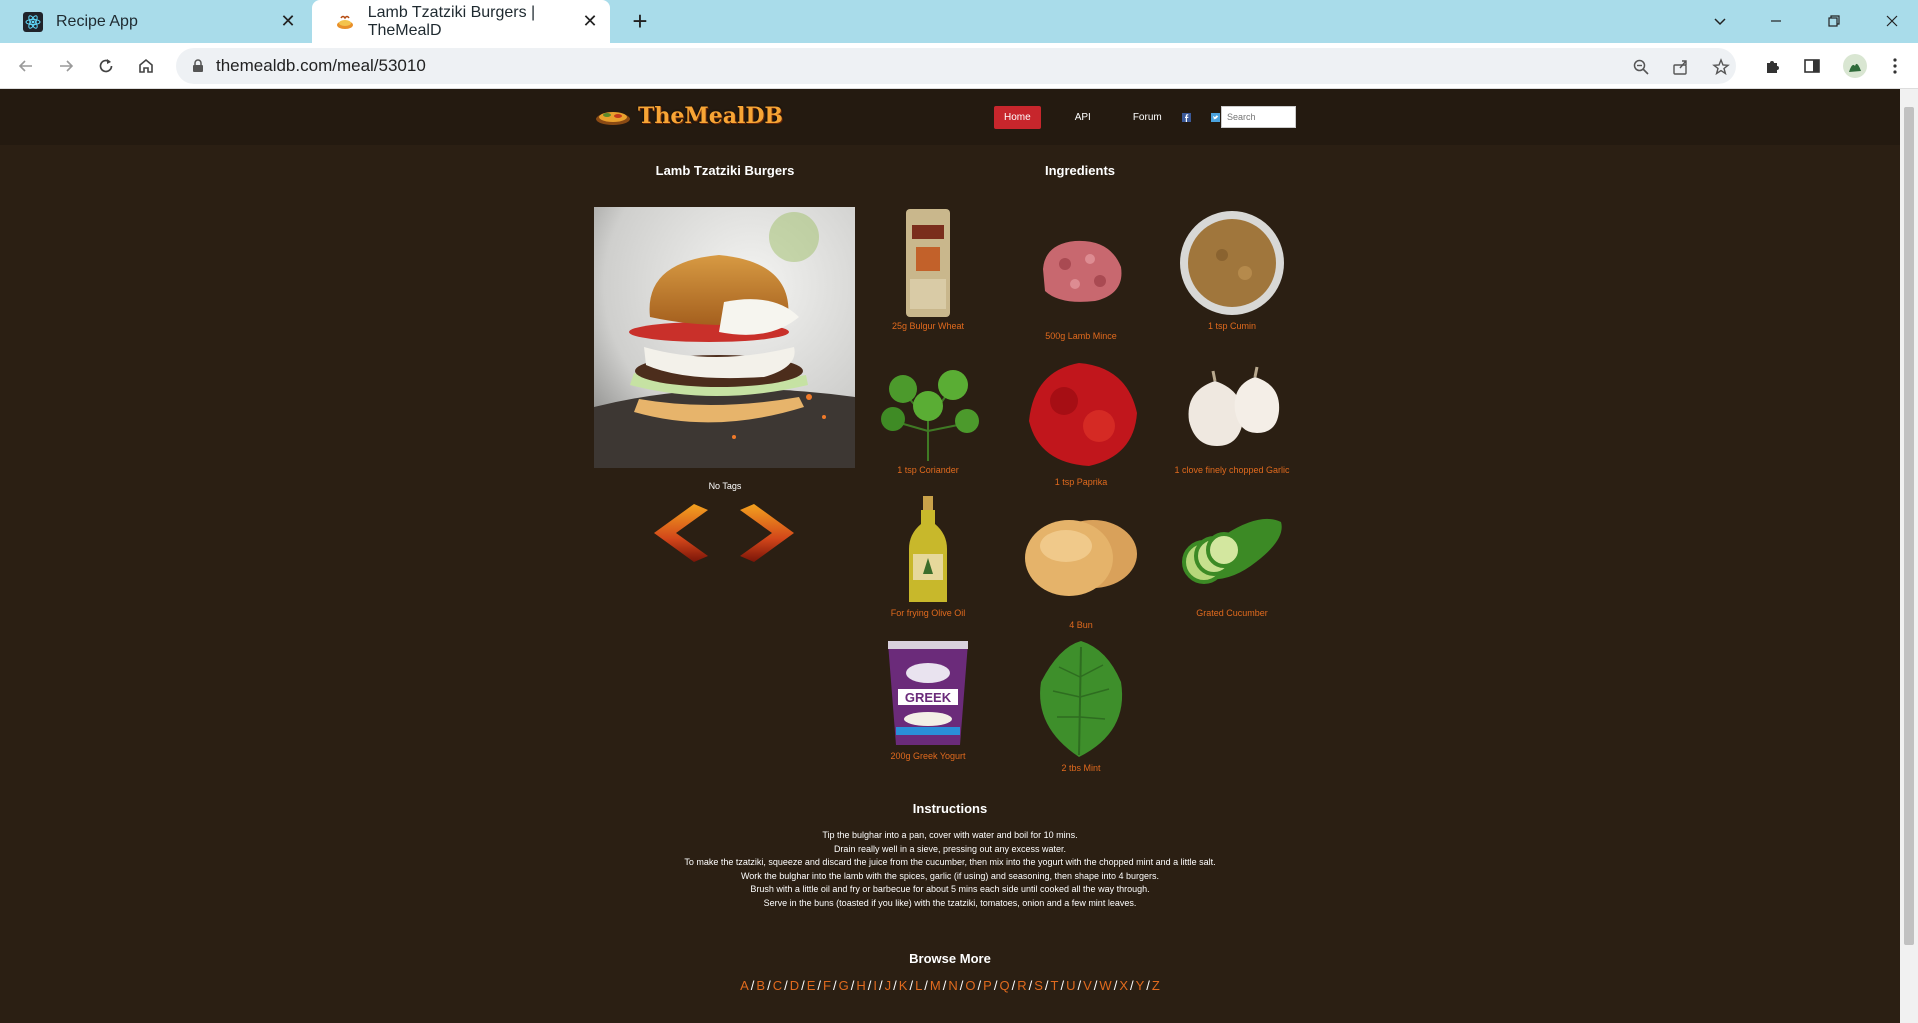 The image size is (1918, 1023). What do you see at coordinates (1232, 269) in the screenshot?
I see `ingredient-item: 1 tsp Cumin` at bounding box center [1232, 269].